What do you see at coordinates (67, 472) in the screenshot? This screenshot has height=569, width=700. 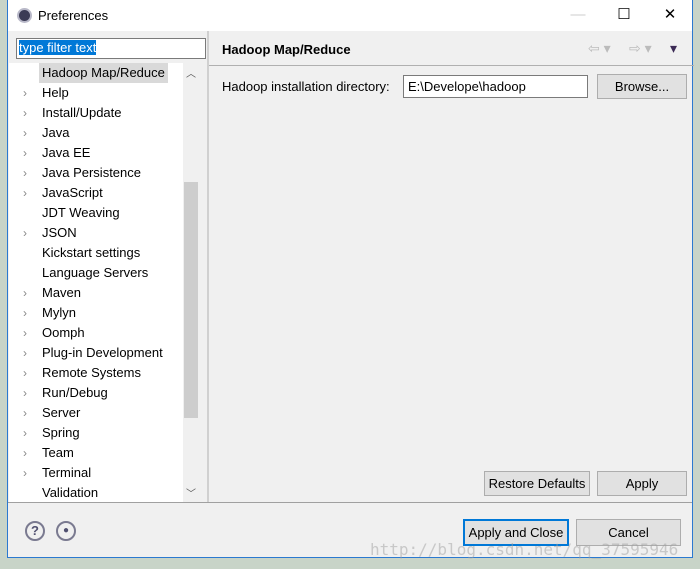 I see `tree-item-label: Terminal` at bounding box center [67, 472].